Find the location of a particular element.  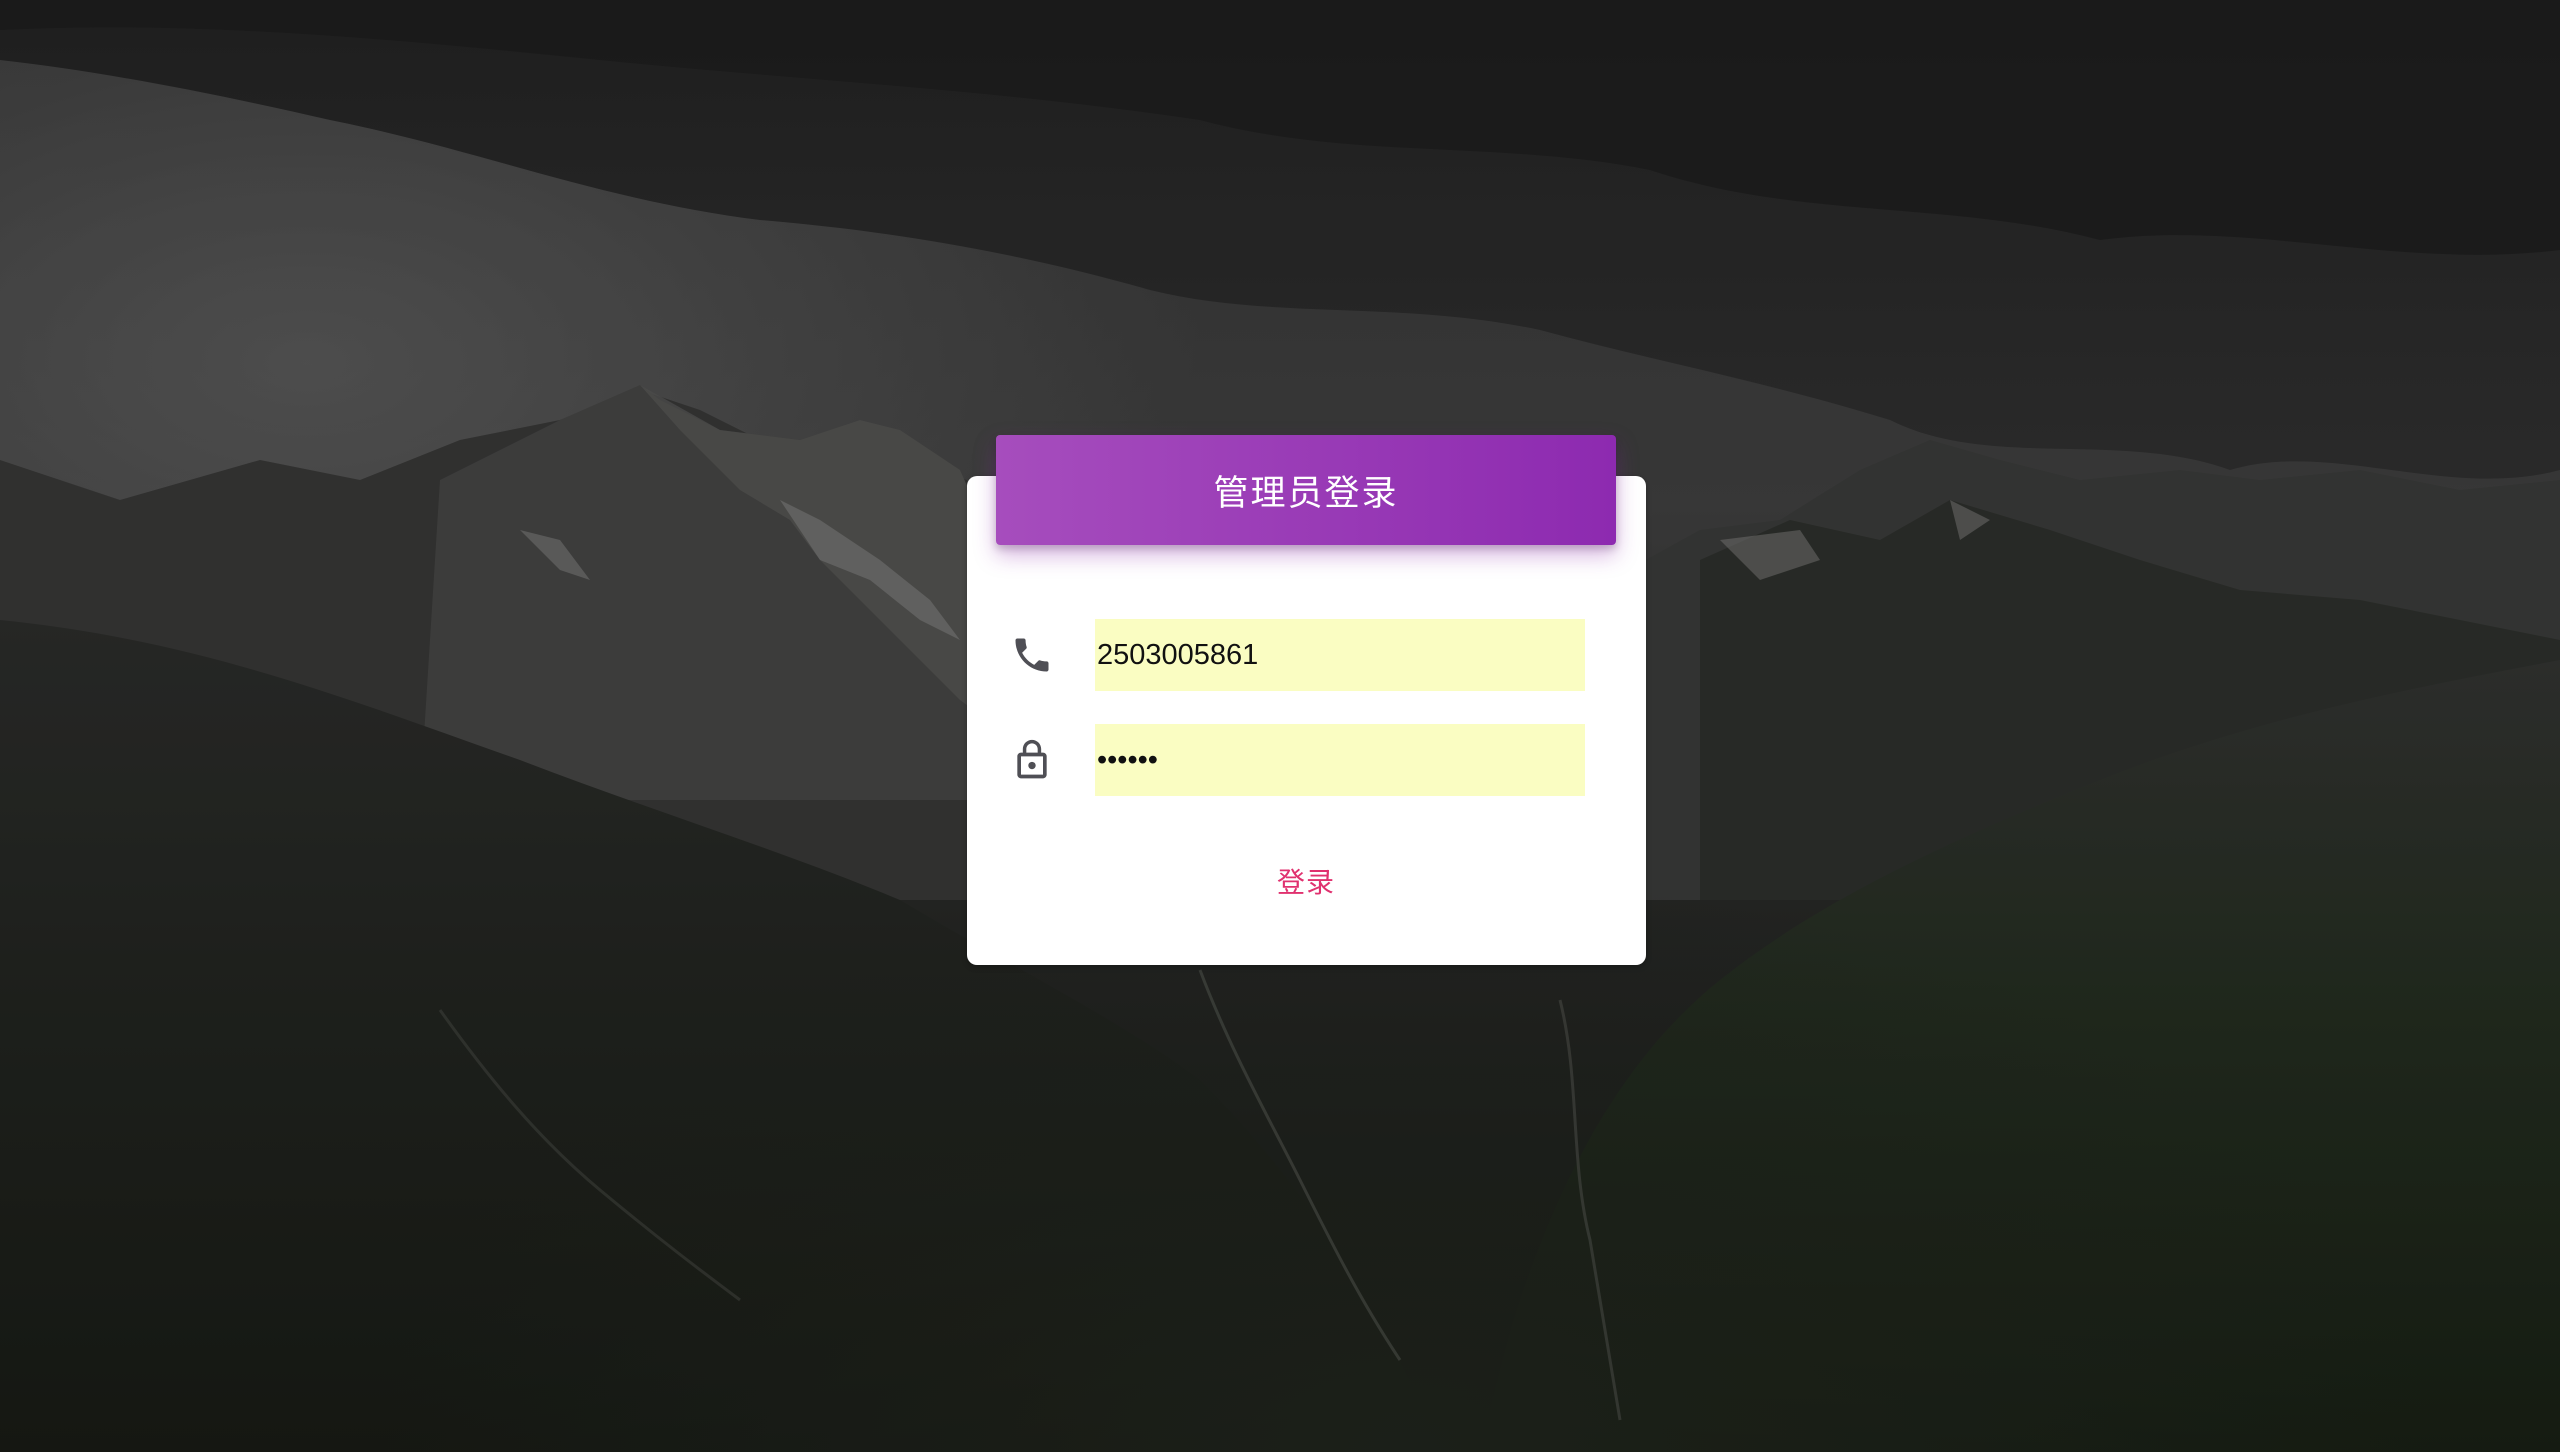

phone-field-row: 2503005861 is located at coordinates (1298, 655).